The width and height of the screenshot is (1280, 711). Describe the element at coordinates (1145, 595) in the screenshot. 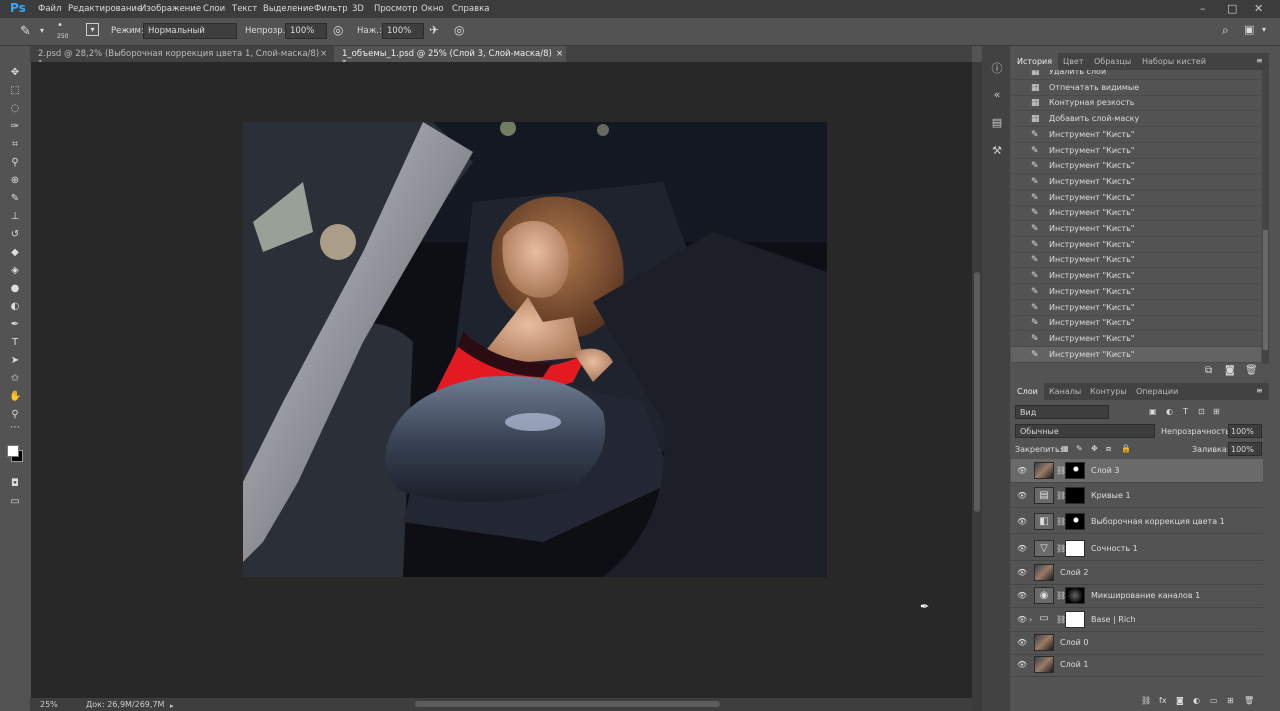

I see `layer-name: Микширование каналов 1` at that location.